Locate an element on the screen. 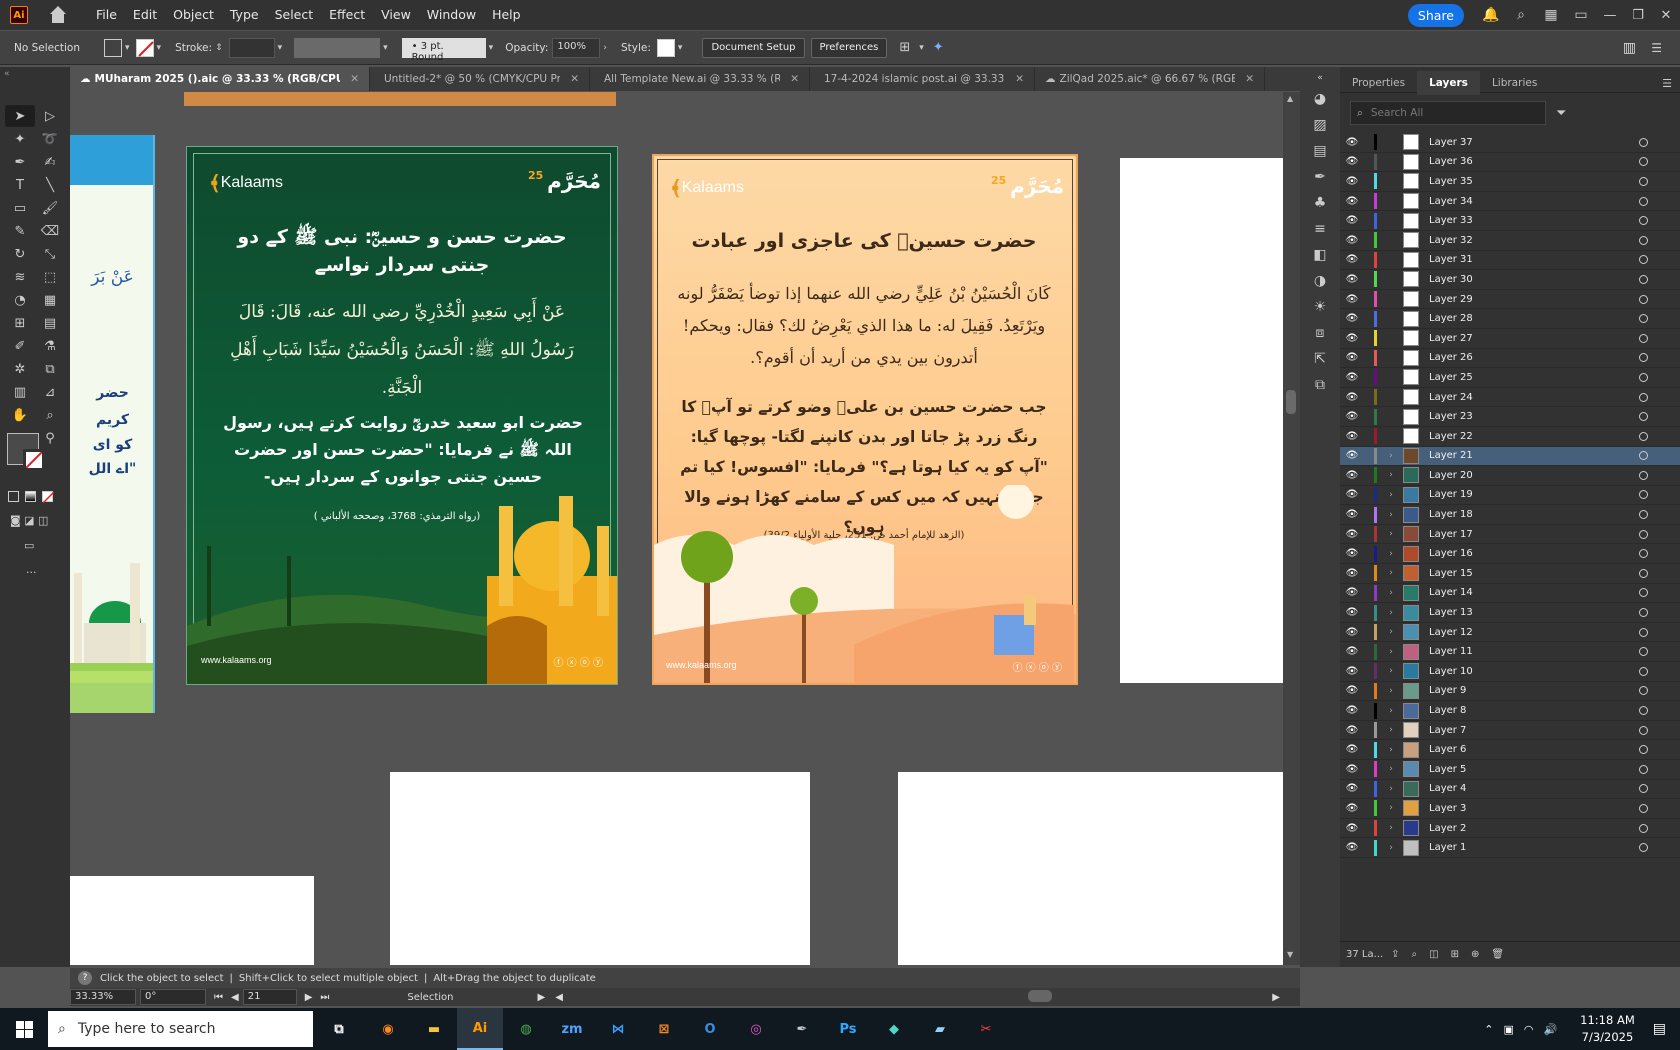  more-tools-icon: ··· is located at coordinates (31, 572).